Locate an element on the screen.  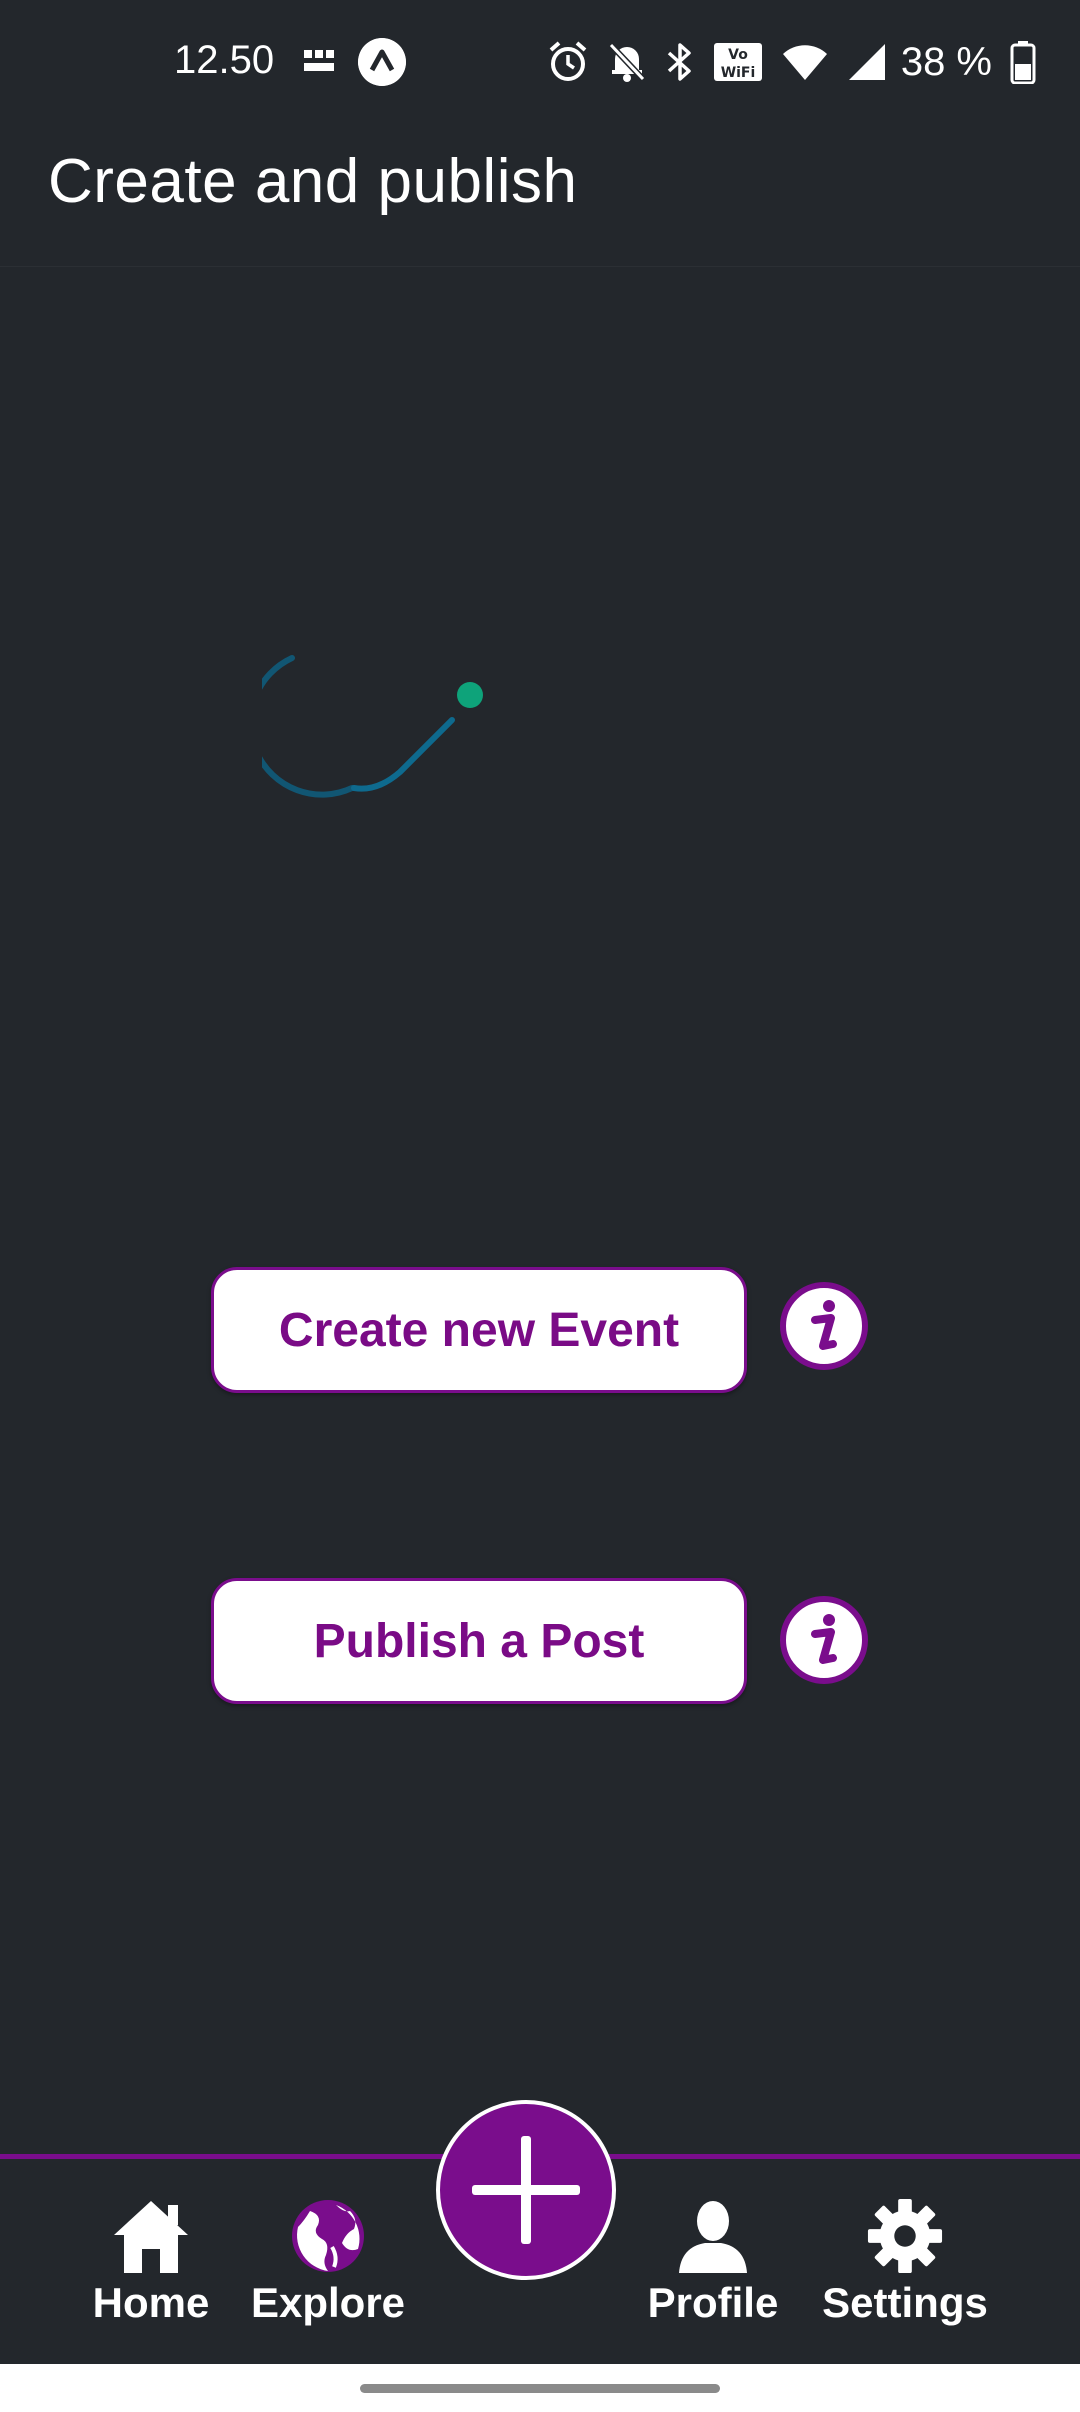
alarm-icon is located at coordinates (568, 62).